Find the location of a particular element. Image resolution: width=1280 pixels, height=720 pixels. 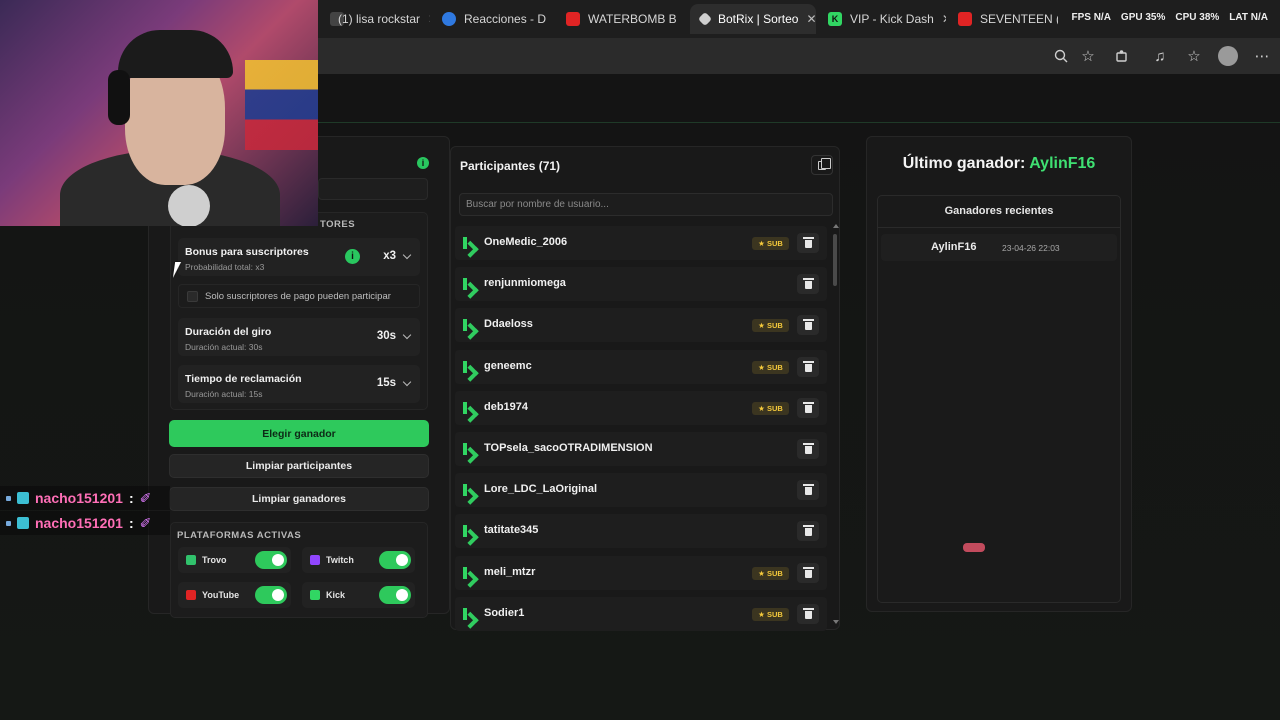

bonus-select: x3 is located at coordinates (397, 256).